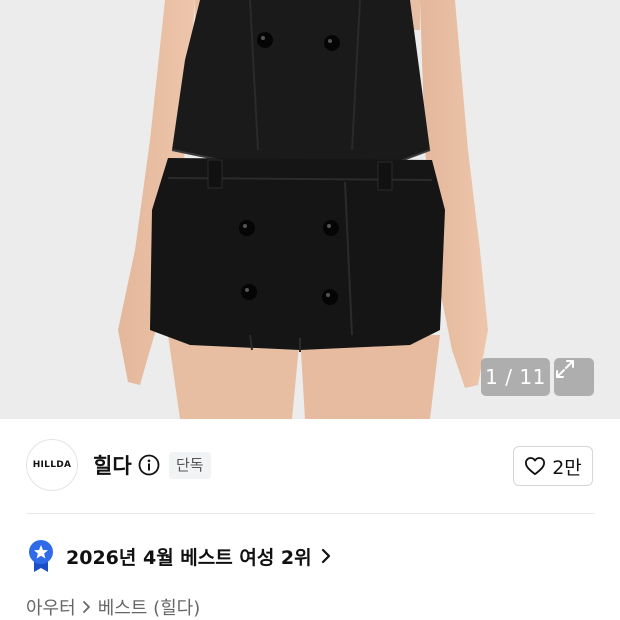 This screenshot has width=620, height=620. Describe the element at coordinates (567, 467) in the screenshot. I see `like-count: 2만` at that location.